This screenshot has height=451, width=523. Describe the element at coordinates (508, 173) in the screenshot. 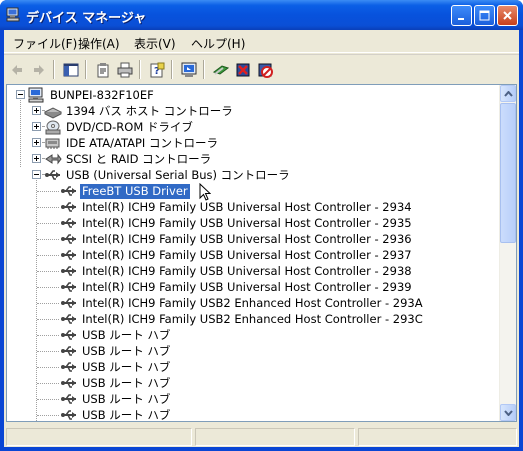

I see `scroll-thumb` at that location.